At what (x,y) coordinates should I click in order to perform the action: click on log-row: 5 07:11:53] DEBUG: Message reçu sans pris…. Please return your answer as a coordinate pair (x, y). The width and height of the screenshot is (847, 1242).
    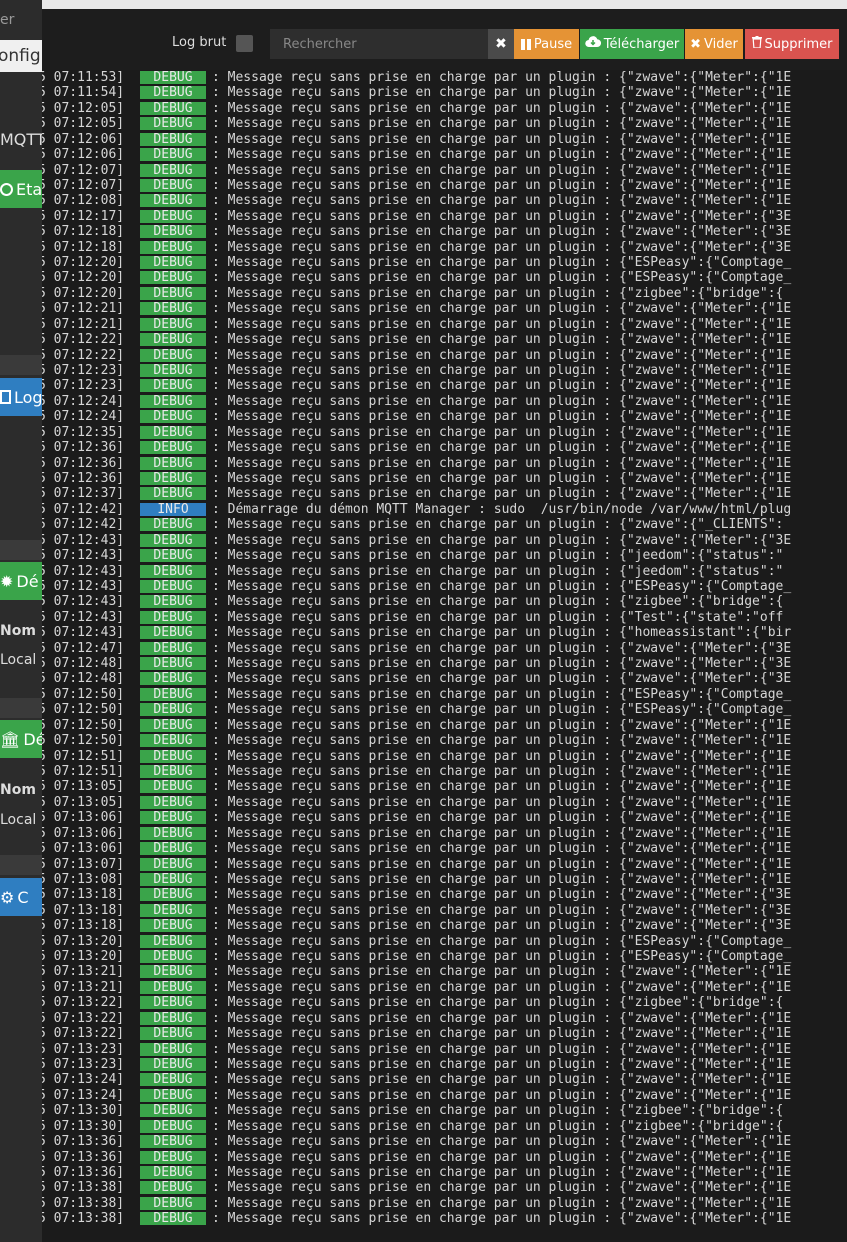
    Looking at the image, I should click on (444, 77).